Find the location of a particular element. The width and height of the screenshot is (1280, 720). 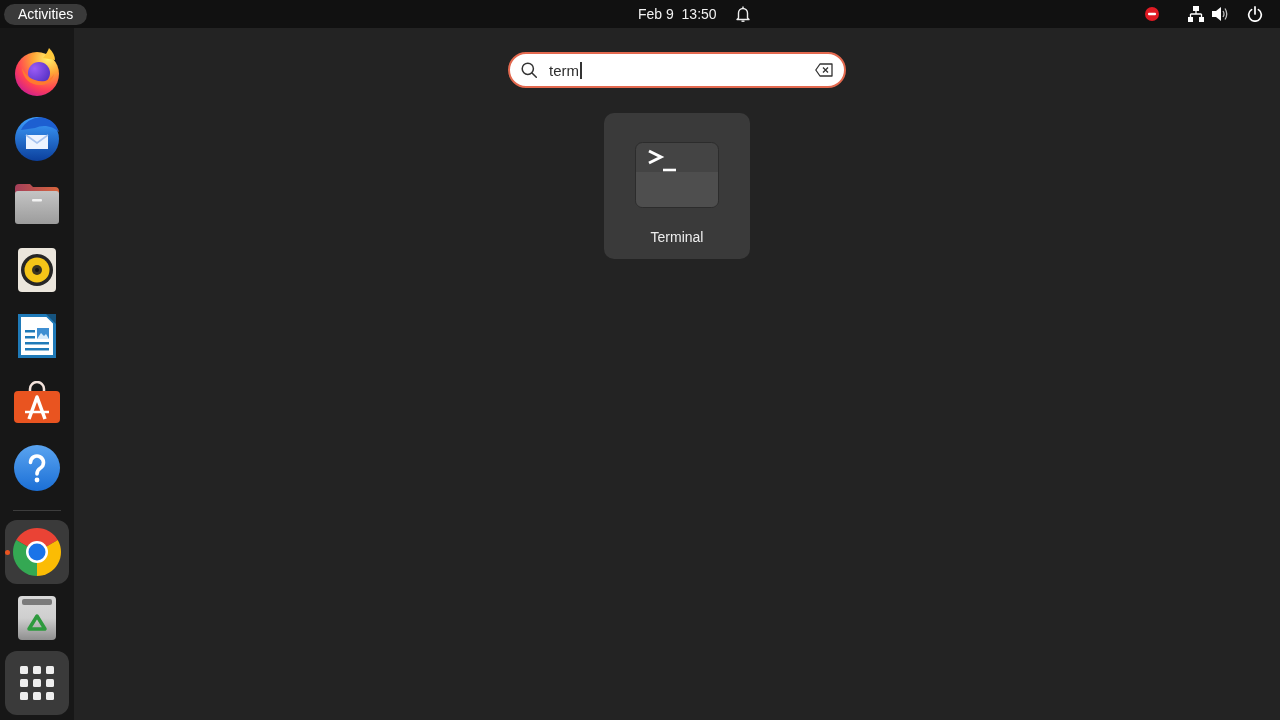

grid-icon is located at coordinates (37, 683).